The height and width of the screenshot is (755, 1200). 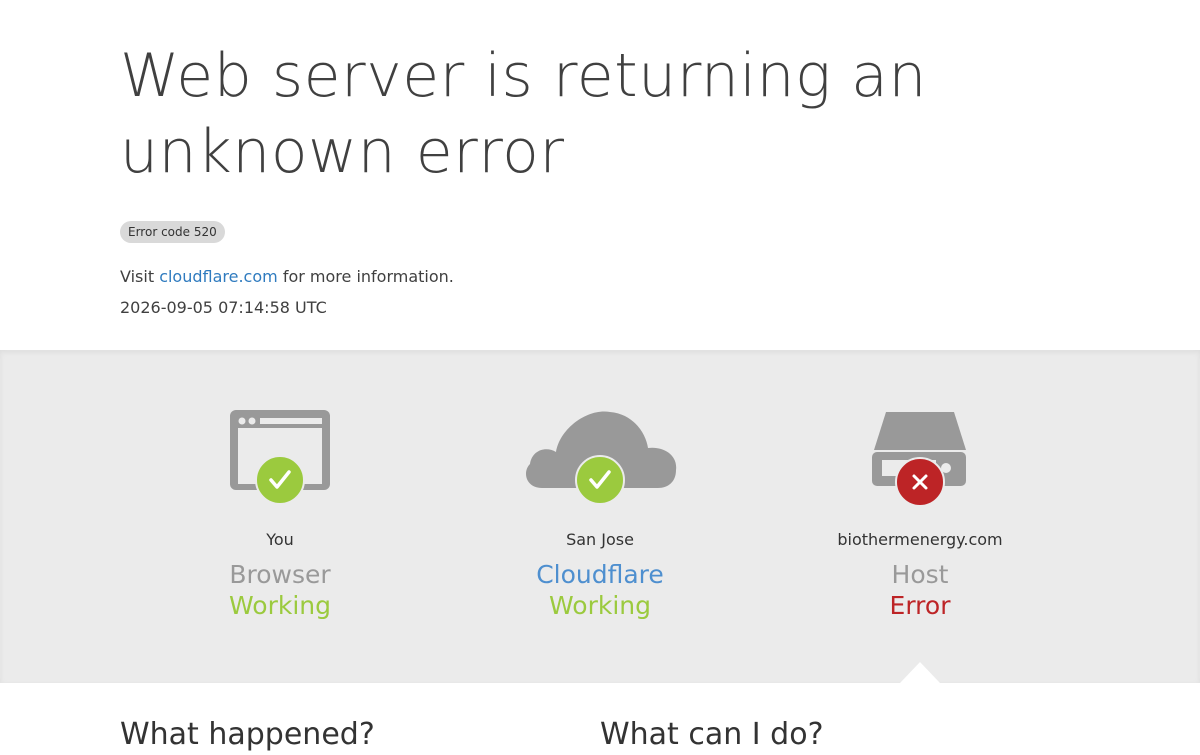 I want to click on what-can-i-do-heading: What can I do?, so click(x=712, y=734).